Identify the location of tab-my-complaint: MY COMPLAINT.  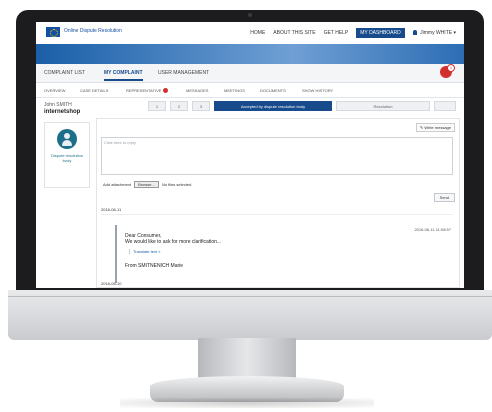
(123, 75).